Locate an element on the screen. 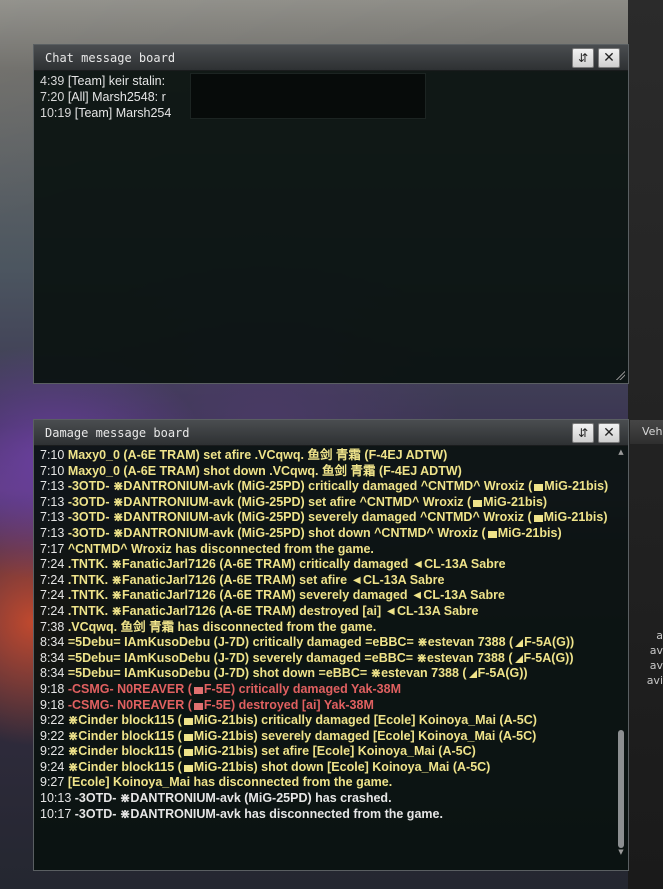 The width and height of the screenshot is (663, 889). resize-grip-icon is located at coordinates (620, 375).